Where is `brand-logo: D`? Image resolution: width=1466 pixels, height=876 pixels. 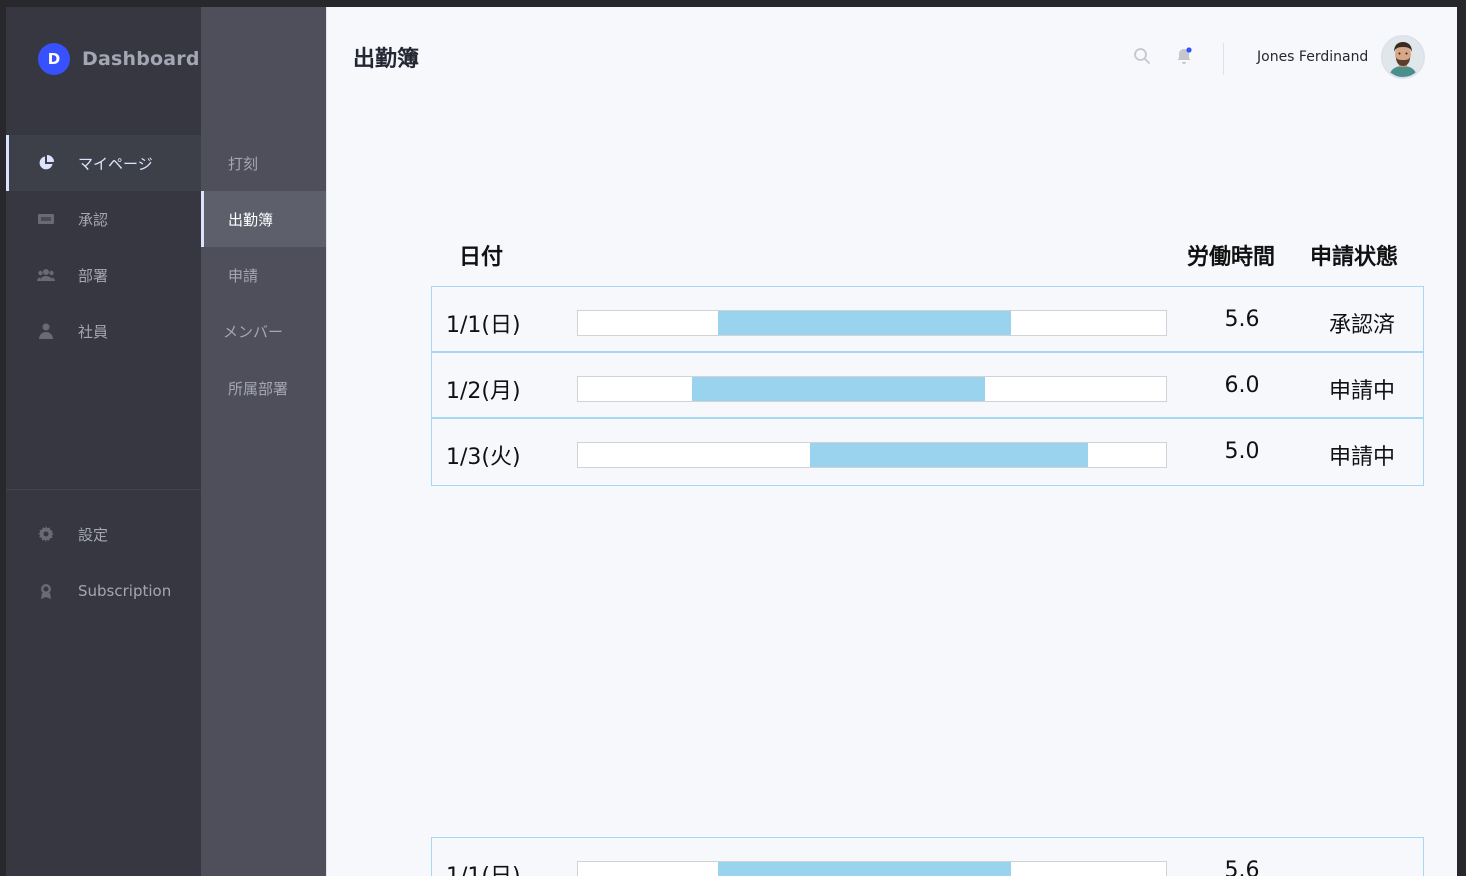 brand-logo: D is located at coordinates (54, 59).